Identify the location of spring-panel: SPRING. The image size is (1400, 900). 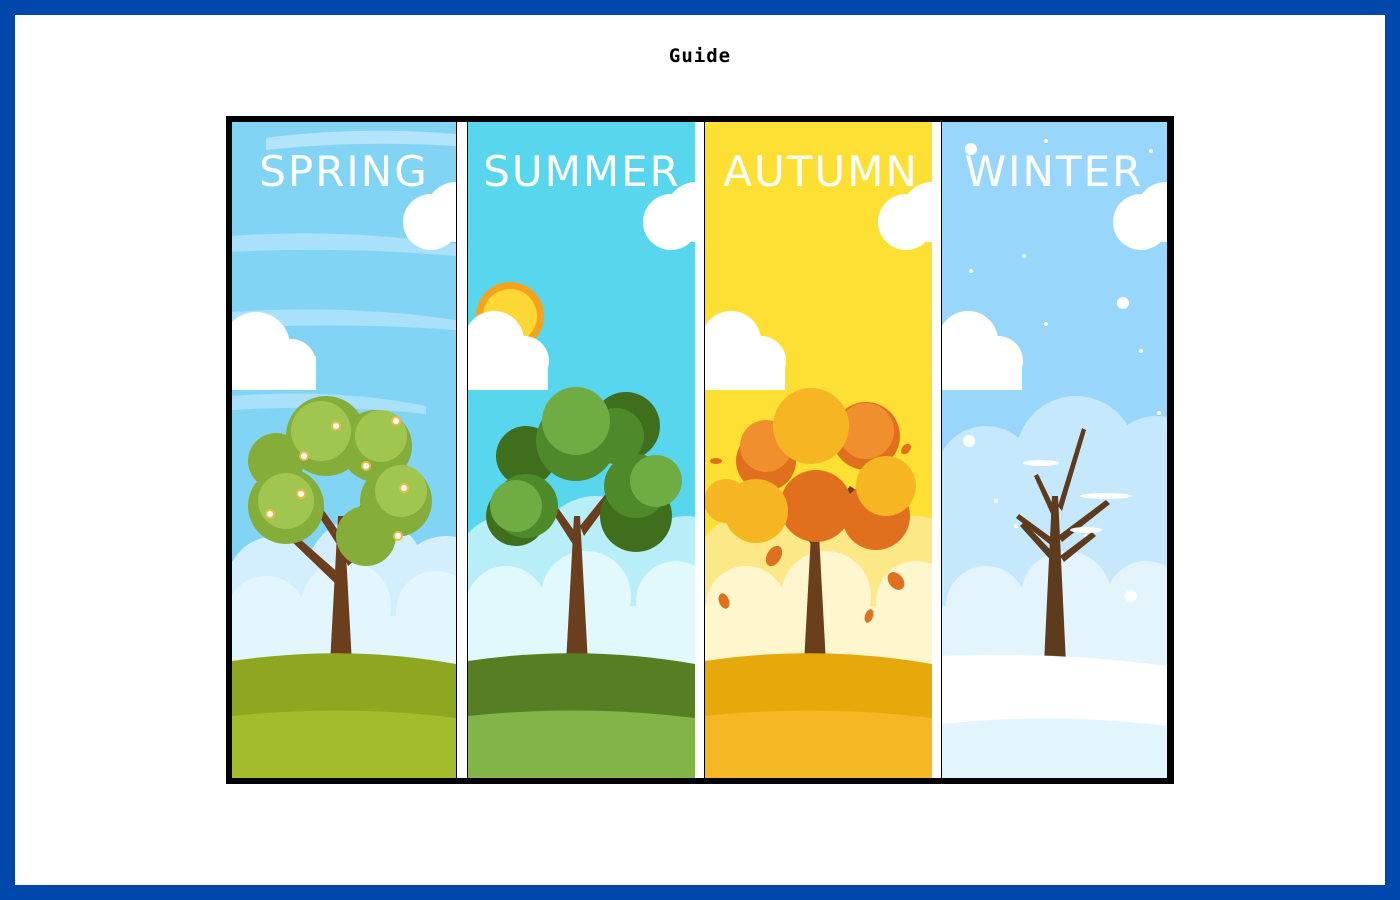
(344, 450).